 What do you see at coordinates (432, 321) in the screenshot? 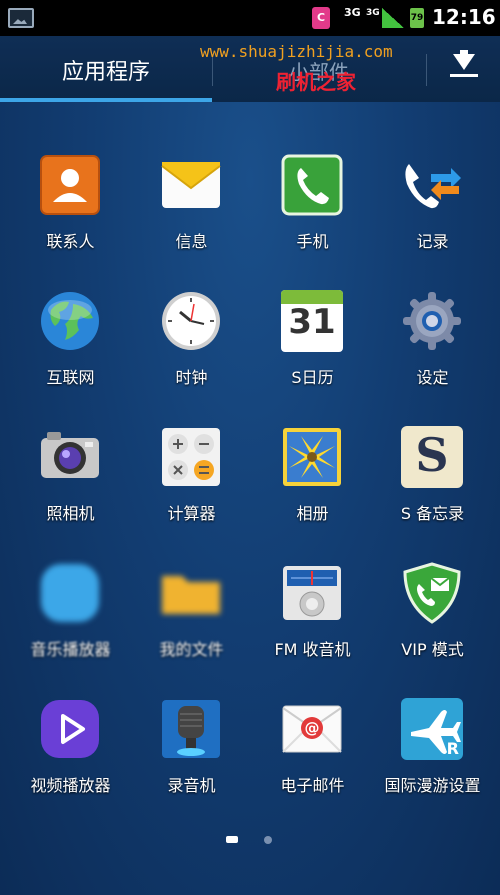
I see `settings-icon` at bounding box center [432, 321].